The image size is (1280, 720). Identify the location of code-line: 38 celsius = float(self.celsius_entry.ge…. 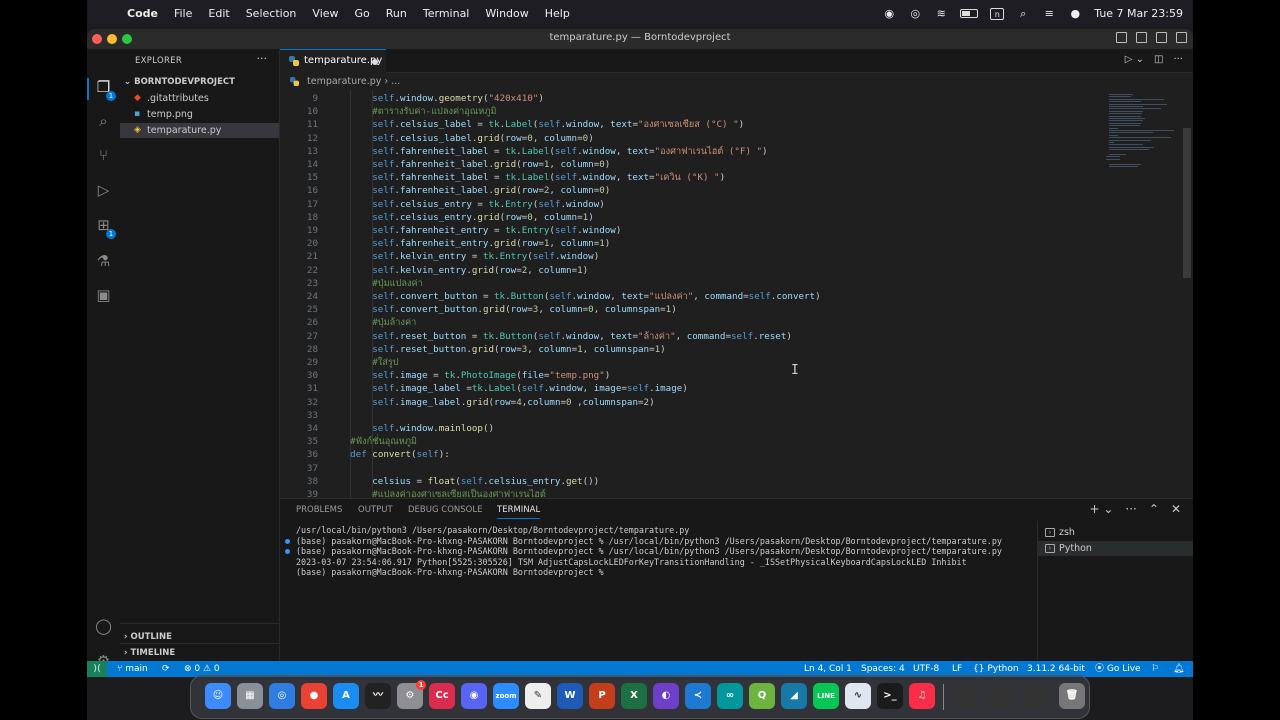
(690, 481).